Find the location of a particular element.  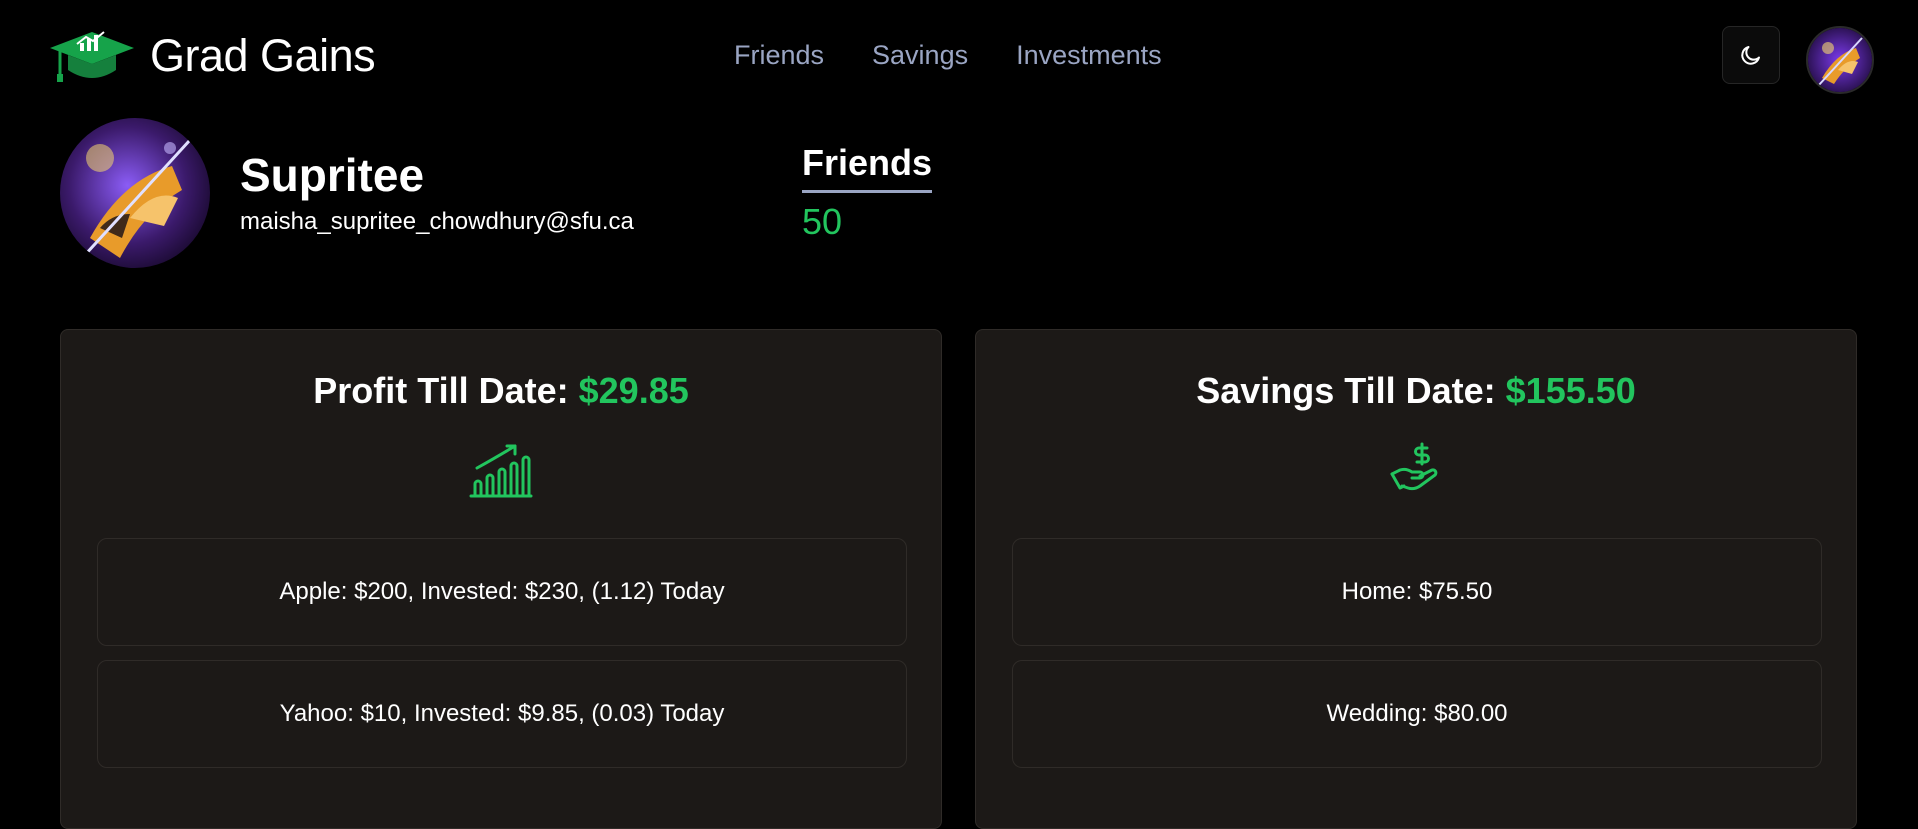

main-nav: Friends Savings Investments is located at coordinates (948, 55).